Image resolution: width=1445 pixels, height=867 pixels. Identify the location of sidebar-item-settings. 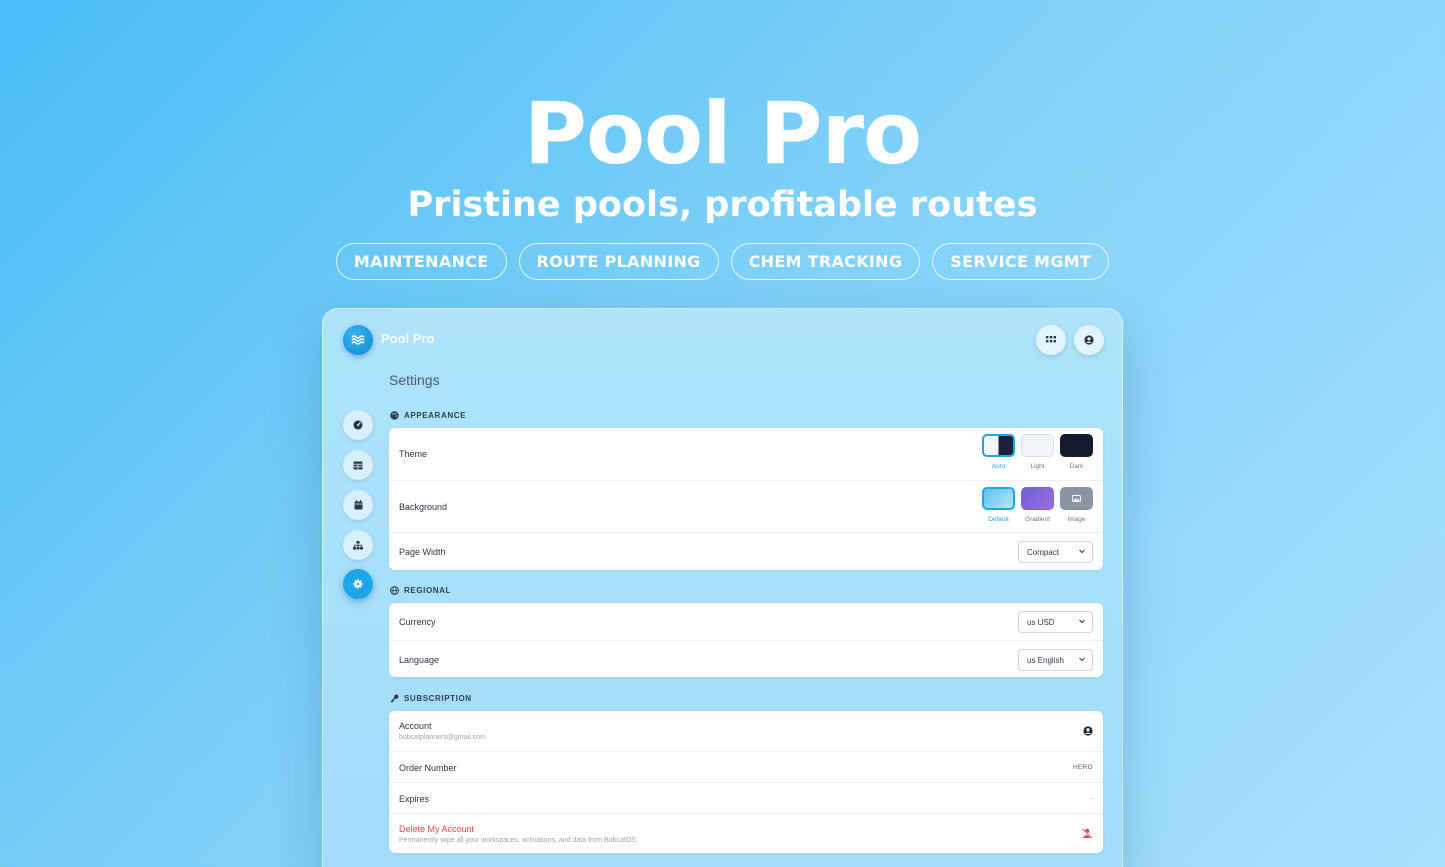
(358, 584).